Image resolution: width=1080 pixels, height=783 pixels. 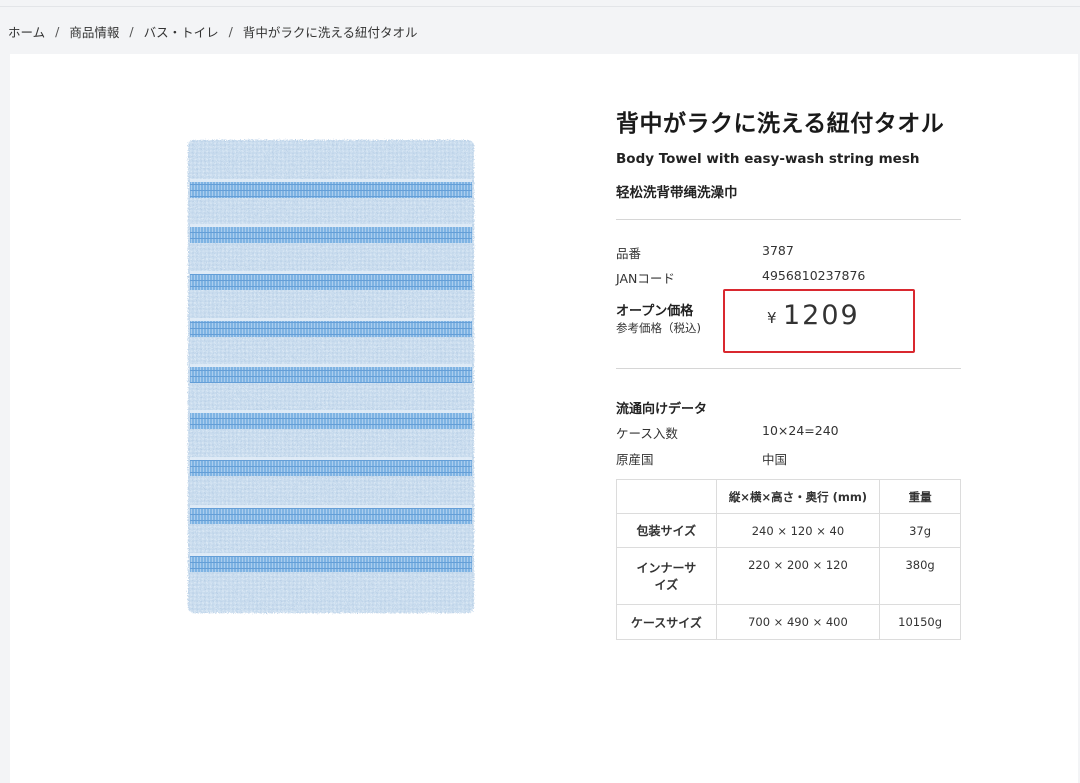 What do you see at coordinates (635, 459) in the screenshot?
I see `origin-country-label: 原産国` at bounding box center [635, 459].